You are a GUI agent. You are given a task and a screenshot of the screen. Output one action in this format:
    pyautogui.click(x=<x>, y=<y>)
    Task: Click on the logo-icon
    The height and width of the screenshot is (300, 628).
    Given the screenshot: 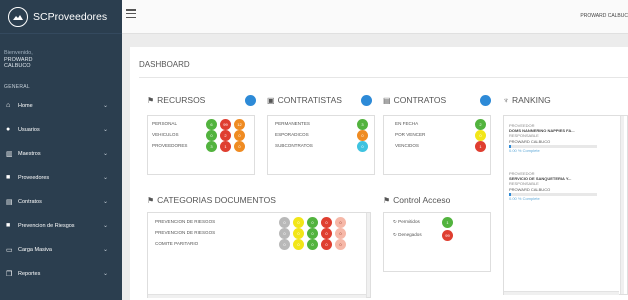 What is the action you would take?
    pyautogui.click(x=18, y=16)
    